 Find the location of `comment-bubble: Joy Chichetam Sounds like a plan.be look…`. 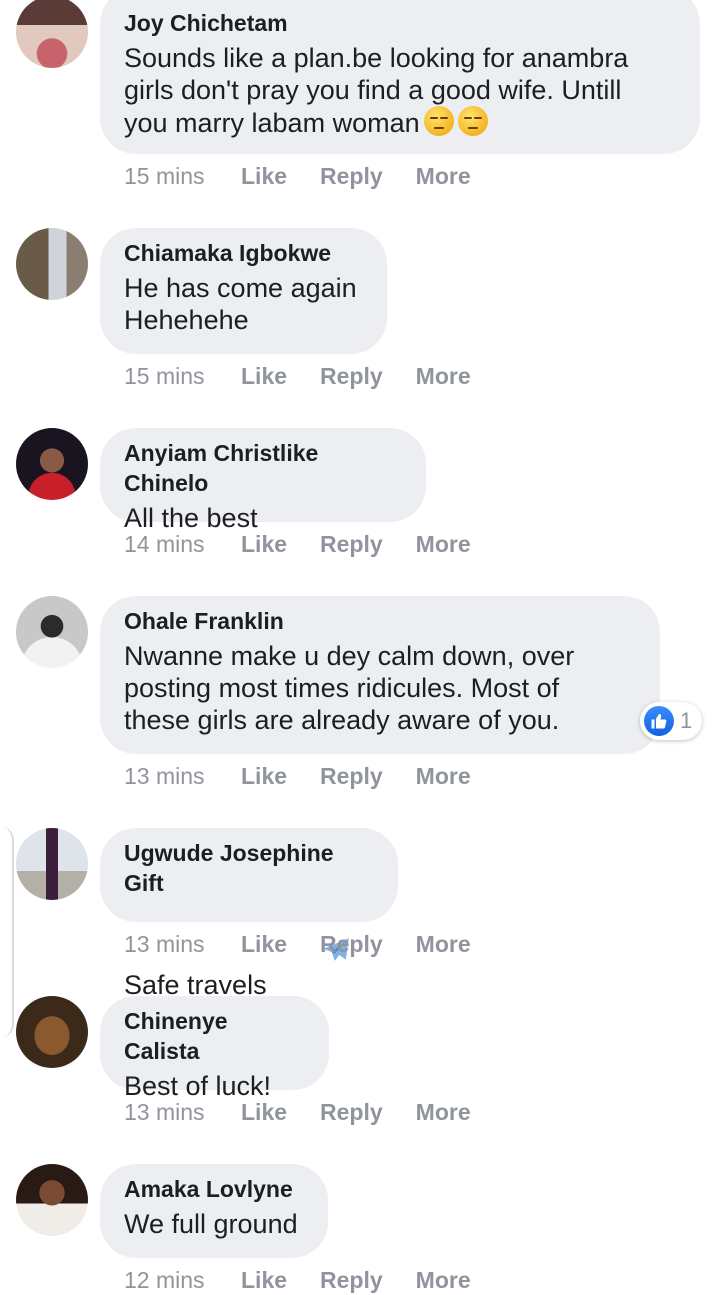

comment-bubble: Joy Chichetam Sounds like a plan.be look… is located at coordinates (400, 77).